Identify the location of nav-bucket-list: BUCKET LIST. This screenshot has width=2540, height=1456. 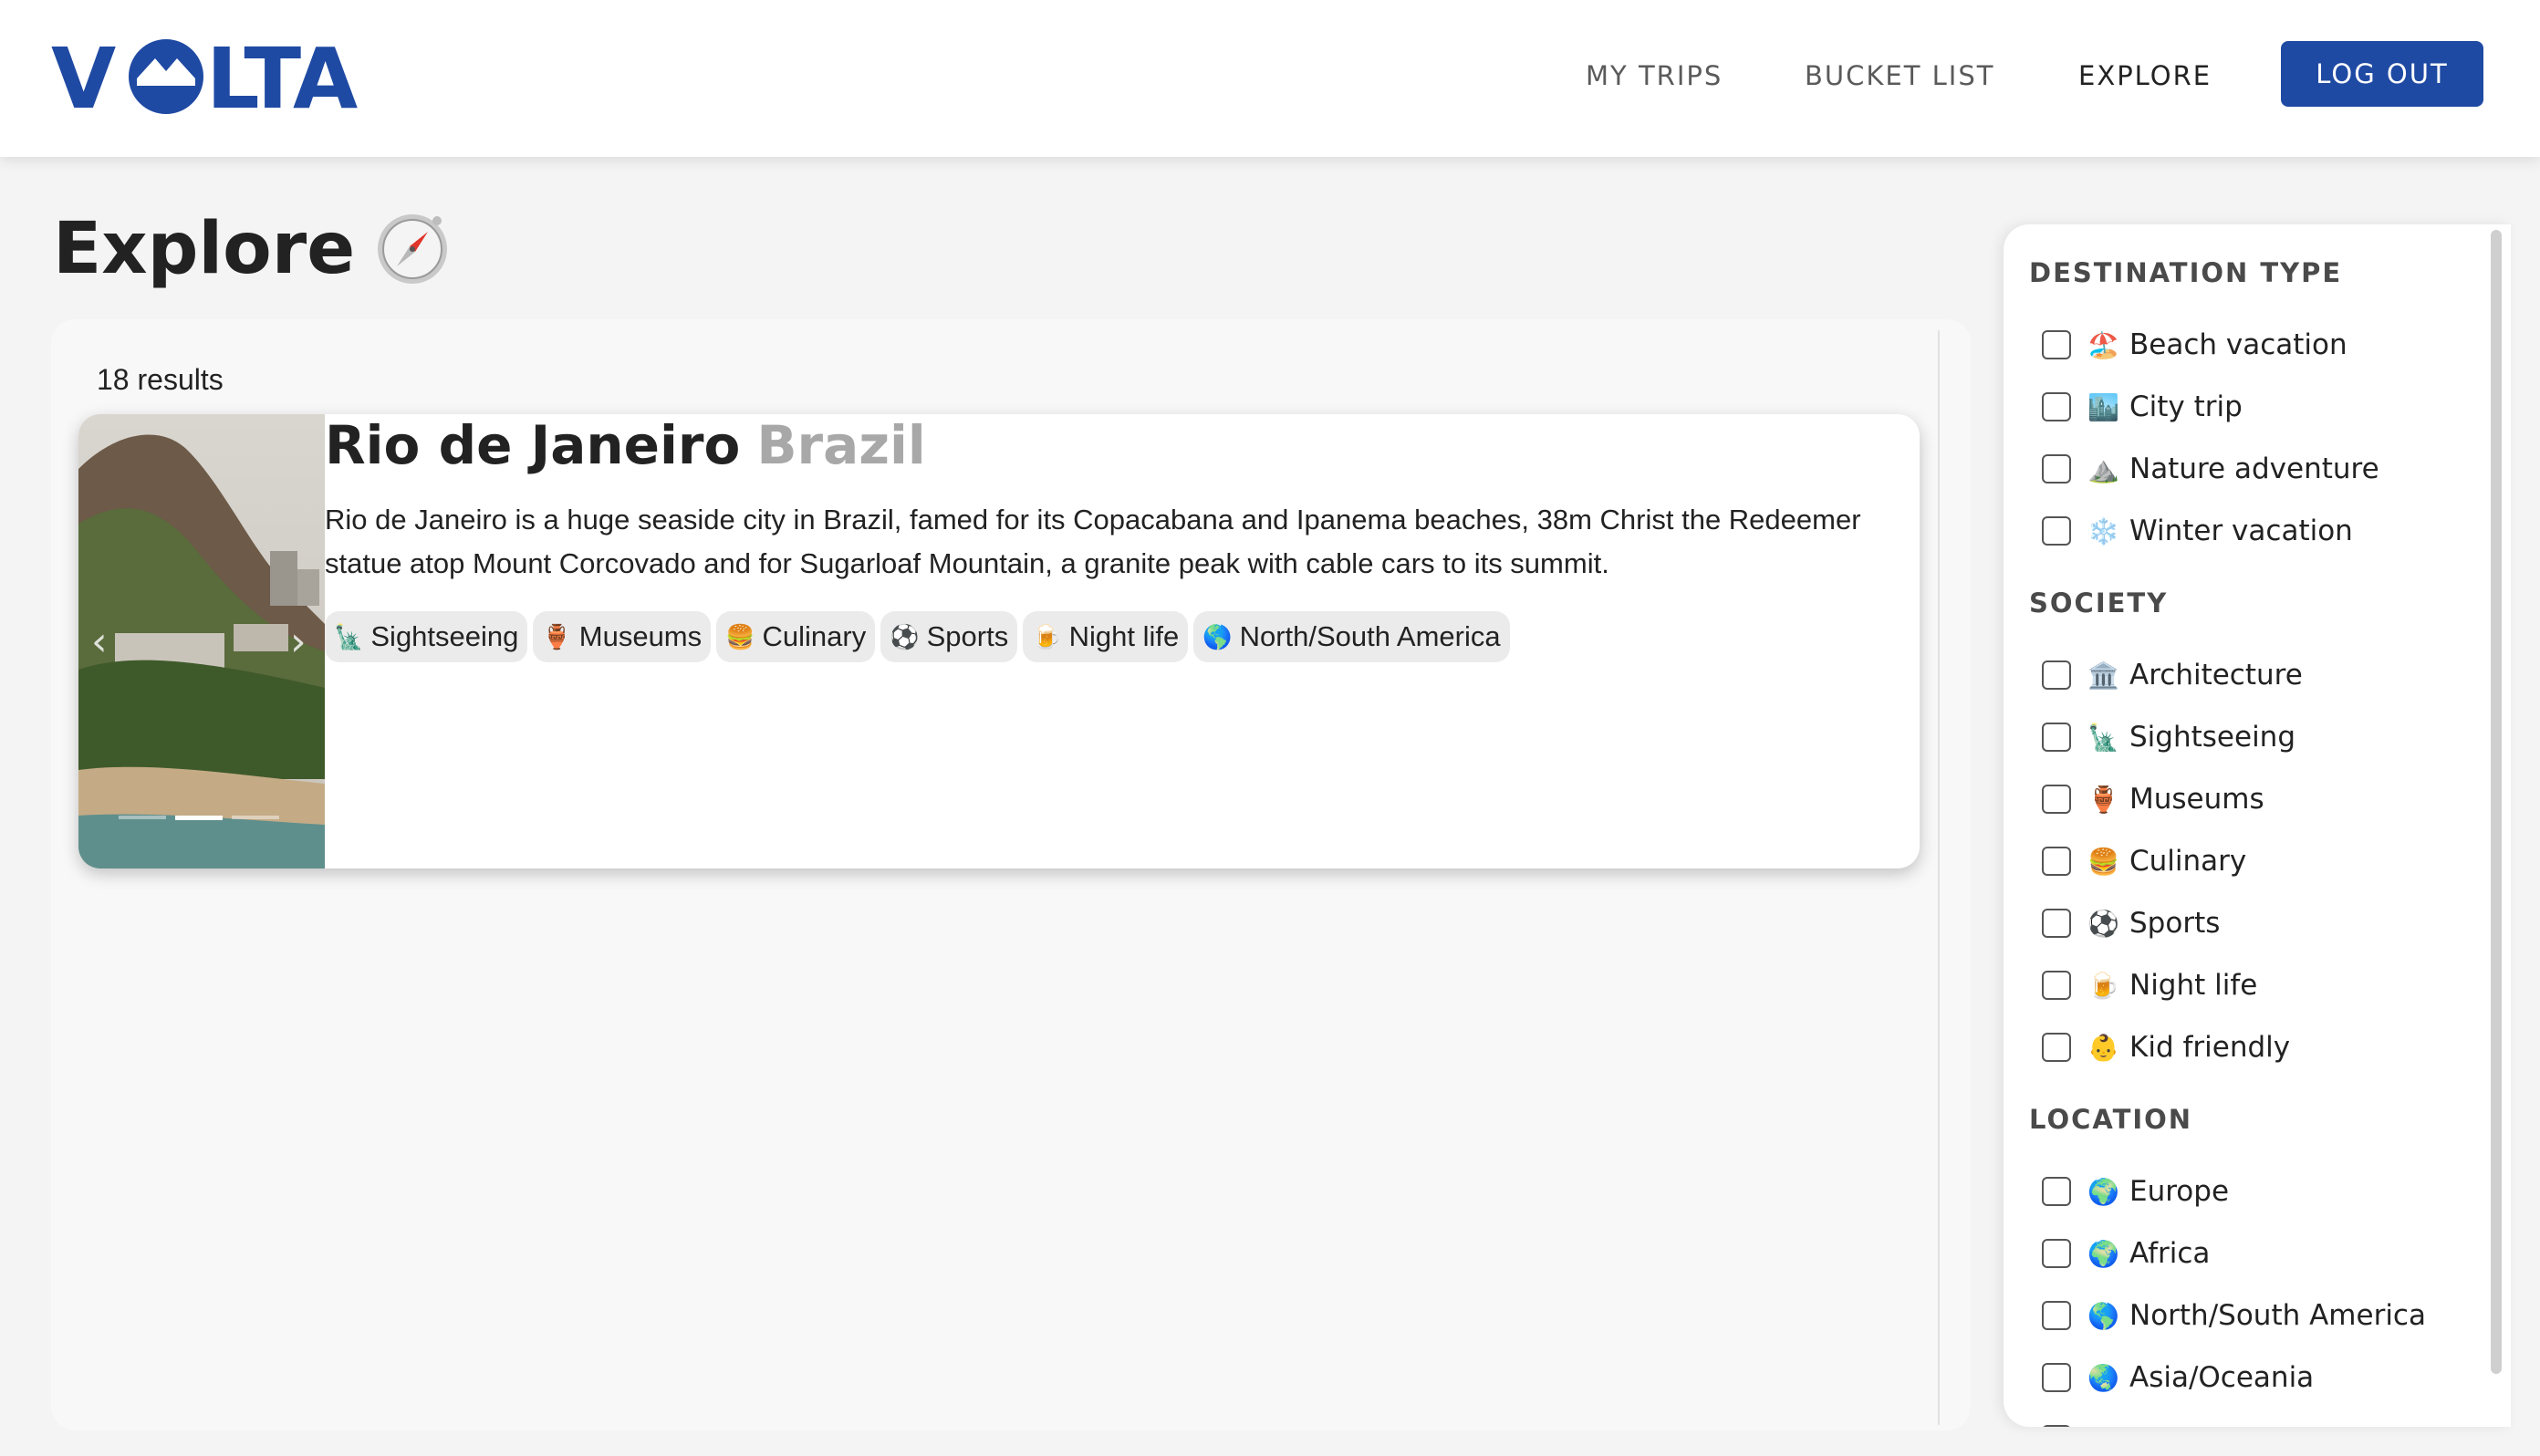
(1899, 75).